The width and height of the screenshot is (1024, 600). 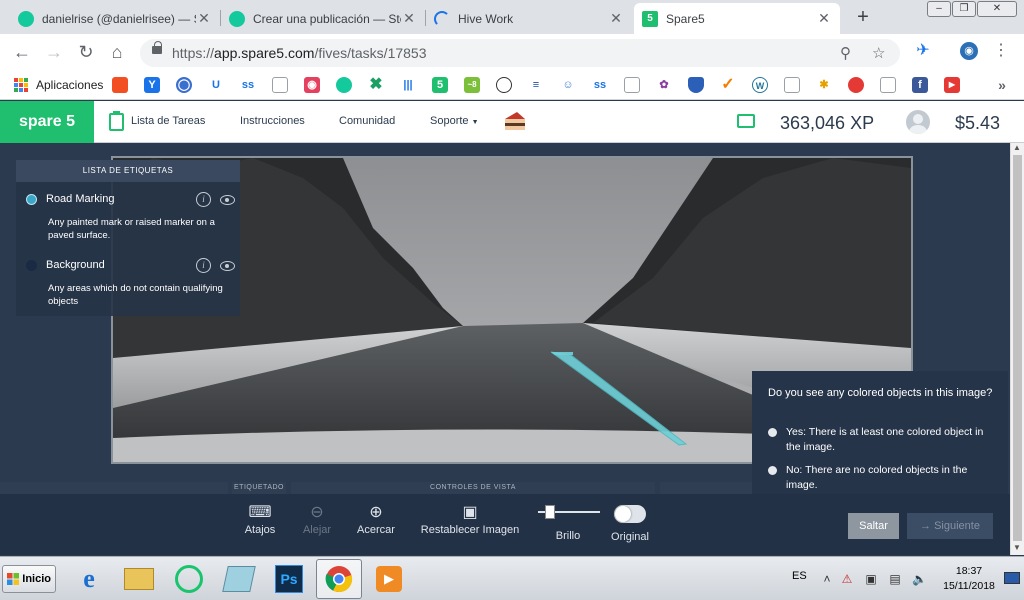 What do you see at coordinates (470, 519) in the screenshot?
I see `reset-image-button: ▣ Restablecer Imagen` at bounding box center [470, 519].